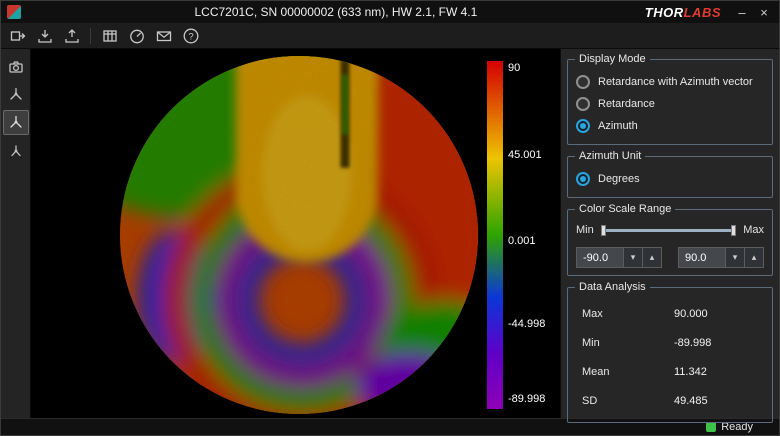 The height and width of the screenshot is (436, 780). I want to click on colorbar-label: 0.001, so click(522, 241).